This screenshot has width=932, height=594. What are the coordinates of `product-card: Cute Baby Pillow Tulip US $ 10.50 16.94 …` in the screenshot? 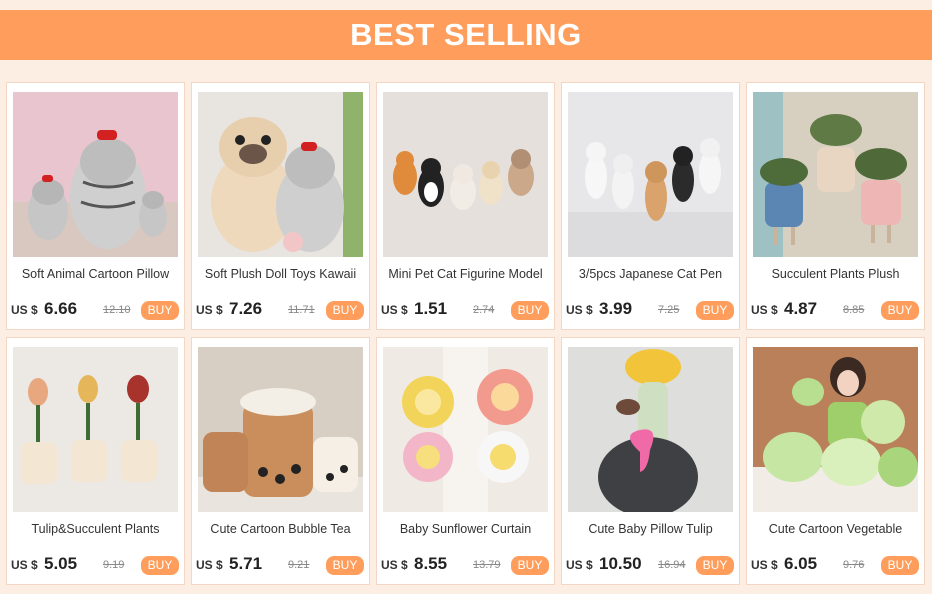 It's located at (650, 461).